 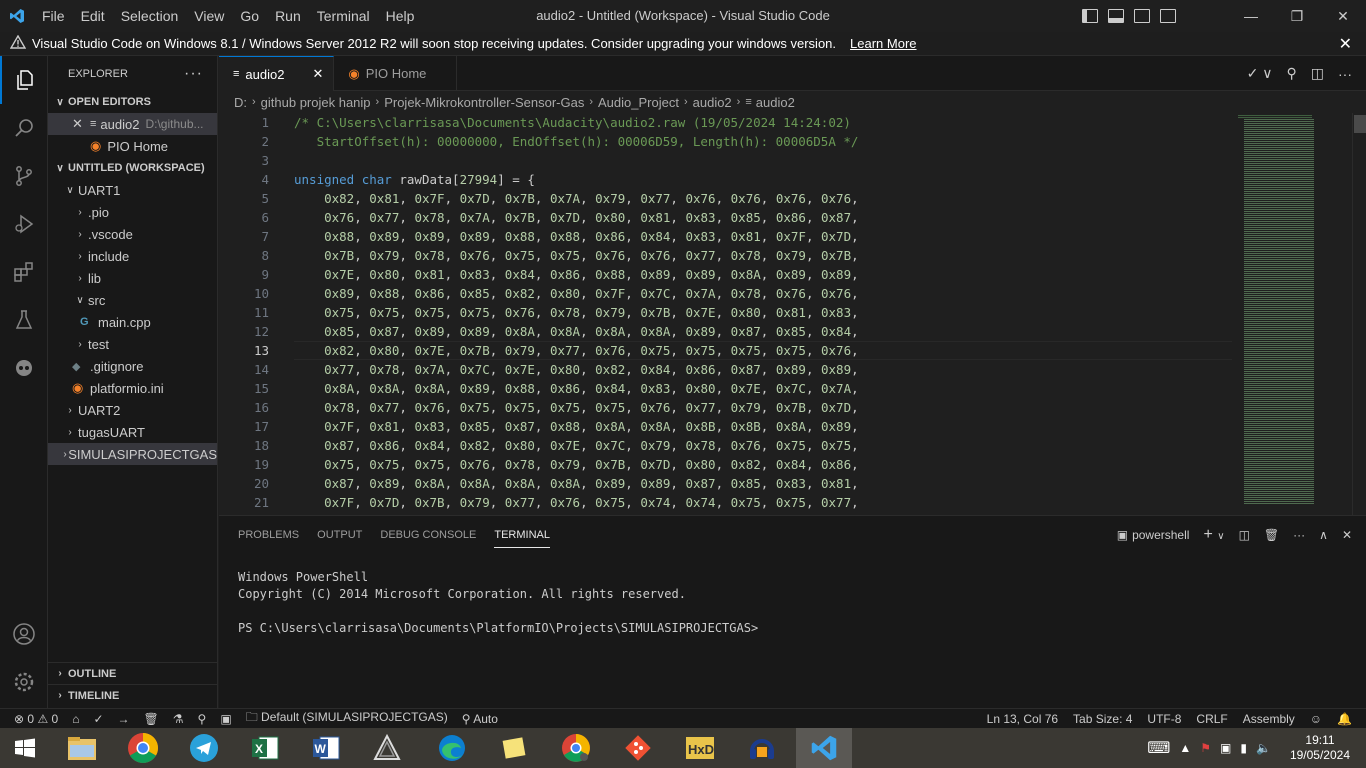 I want to click on tree-item-uart2: › UART2, so click(x=132, y=410).